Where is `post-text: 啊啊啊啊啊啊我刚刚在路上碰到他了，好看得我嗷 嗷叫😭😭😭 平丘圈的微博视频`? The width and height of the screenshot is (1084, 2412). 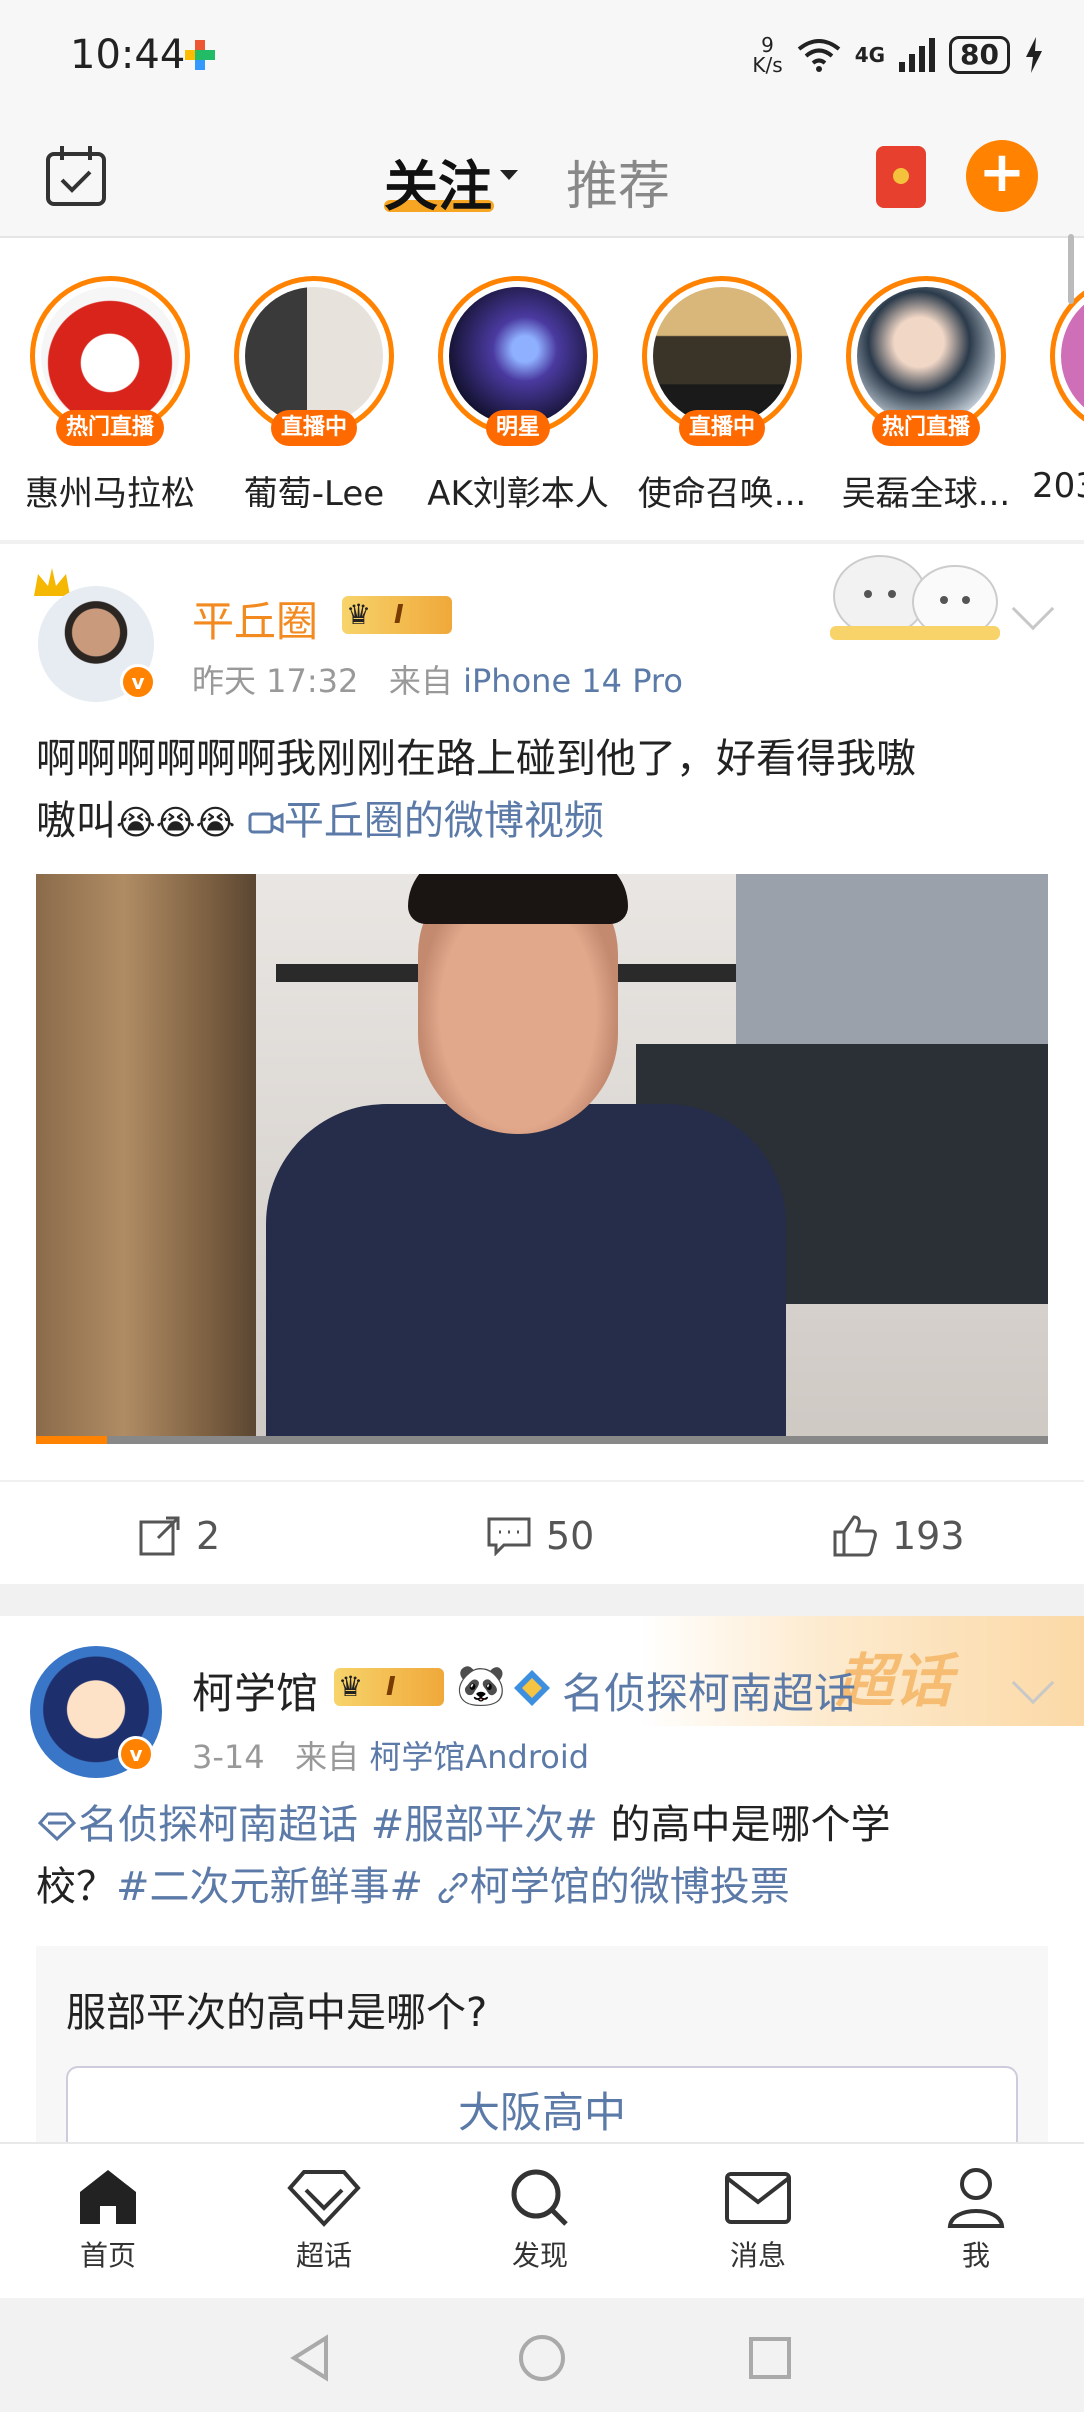 post-text: 啊啊啊啊啊啊我刚刚在路上碰到他了，好看得我嗷 嗷叫😭😭😭 平丘圈的微博视频 is located at coordinates (476, 790).